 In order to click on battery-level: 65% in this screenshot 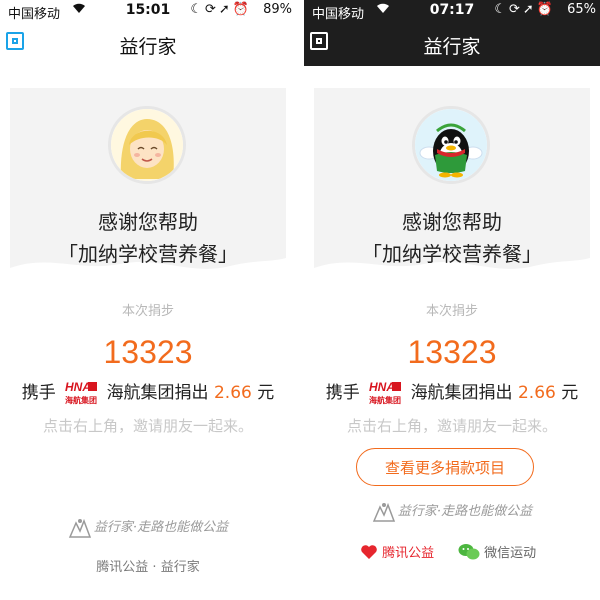, I will do `click(581, 9)`.